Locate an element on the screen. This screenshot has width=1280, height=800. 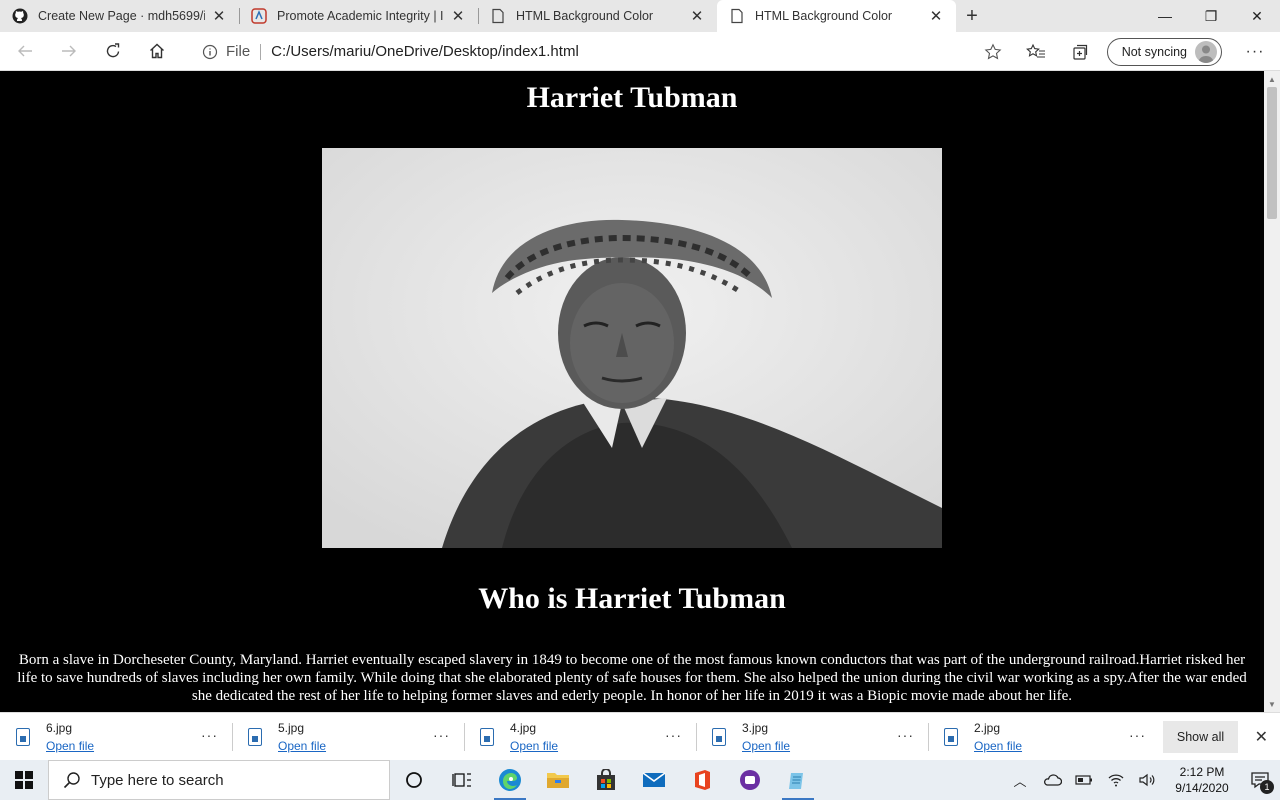
notification-count-badge: 1 is located at coordinates (1267, 787).